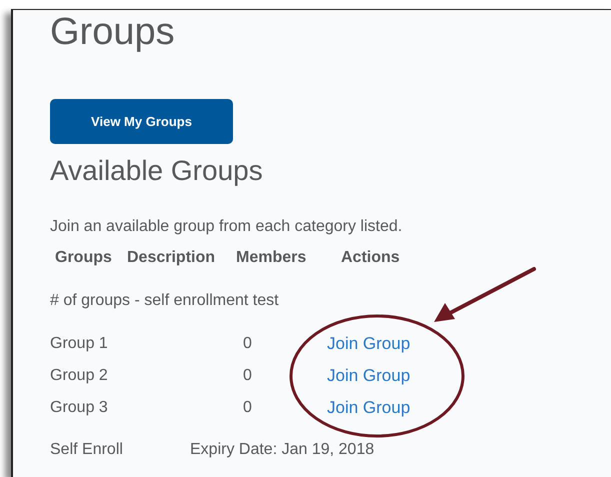  What do you see at coordinates (370, 258) in the screenshot?
I see `column-header: Actions` at bounding box center [370, 258].